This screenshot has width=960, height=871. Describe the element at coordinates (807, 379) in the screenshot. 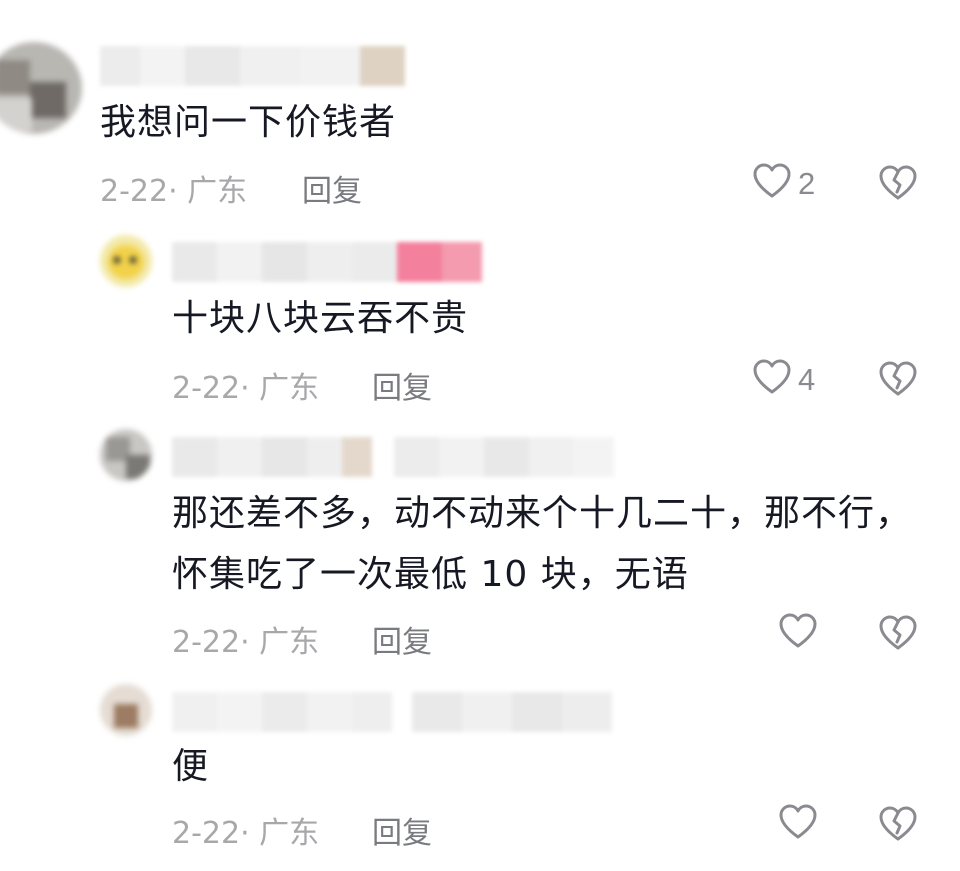

I see `like-count: 4` at that location.